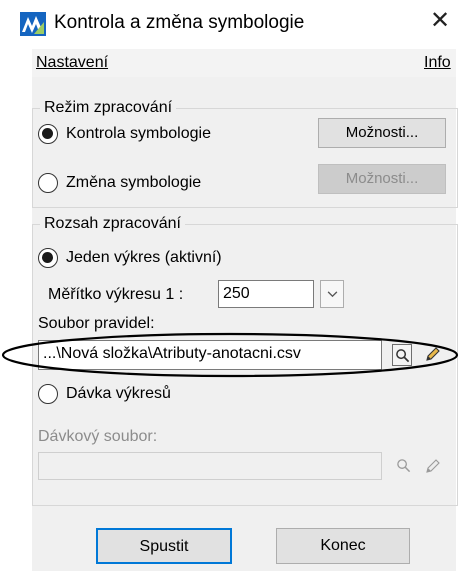 The height and width of the screenshot is (571, 461). I want to click on rules-file-input: ...\Nová složka\Atributy-anotacni.csv, so click(210, 355).